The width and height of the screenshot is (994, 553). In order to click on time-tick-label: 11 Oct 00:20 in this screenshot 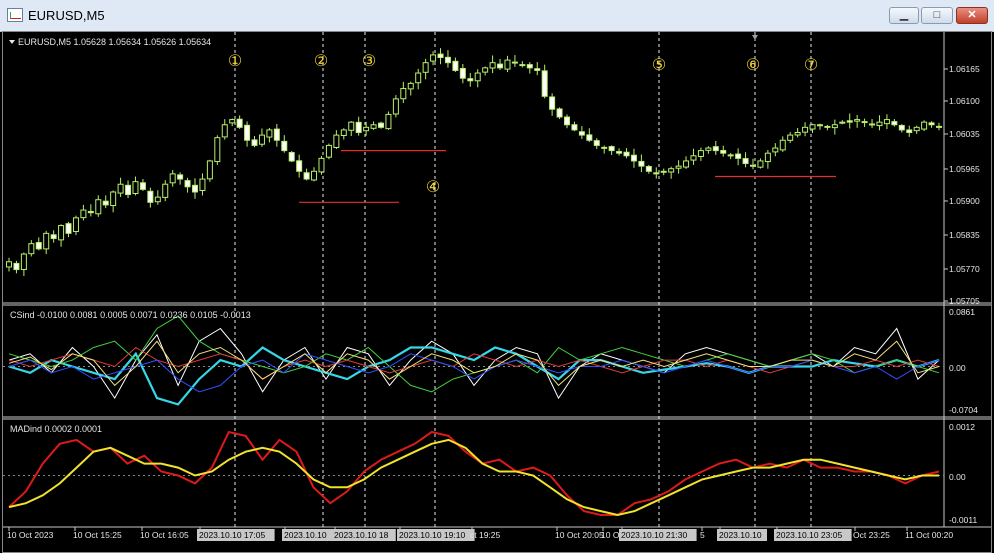, I will do `click(929, 535)`.